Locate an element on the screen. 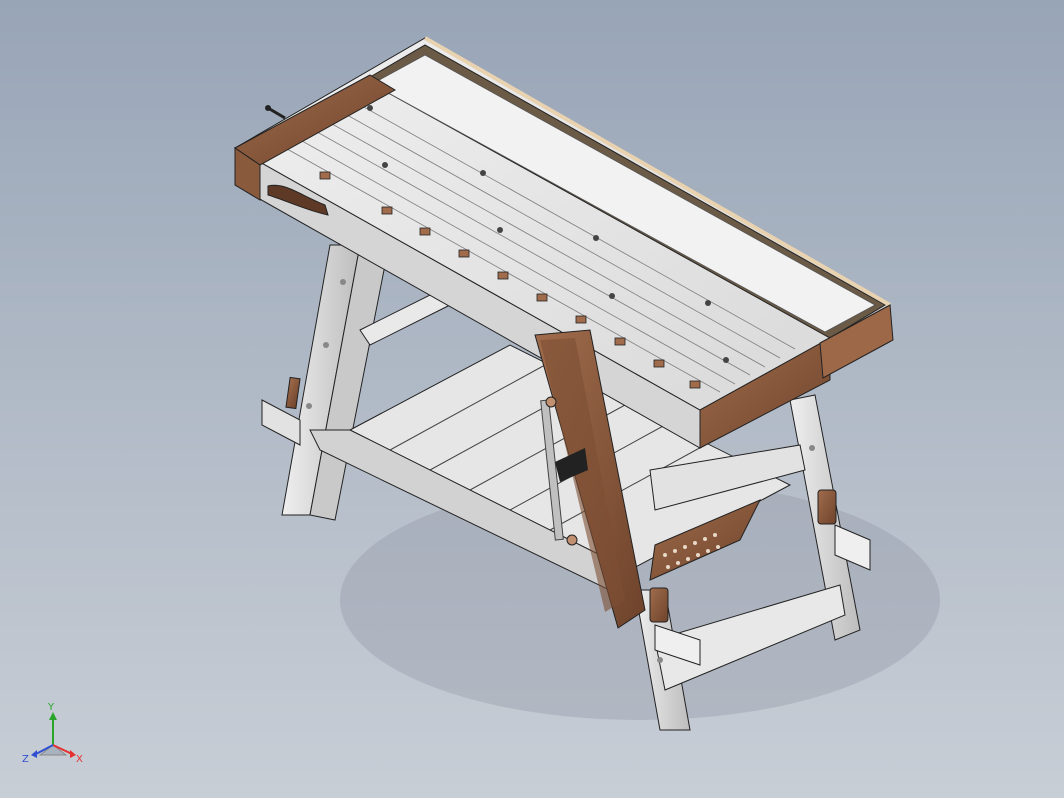 This screenshot has height=798, width=1064. y-axis-label: Y is located at coordinates (51, 707).